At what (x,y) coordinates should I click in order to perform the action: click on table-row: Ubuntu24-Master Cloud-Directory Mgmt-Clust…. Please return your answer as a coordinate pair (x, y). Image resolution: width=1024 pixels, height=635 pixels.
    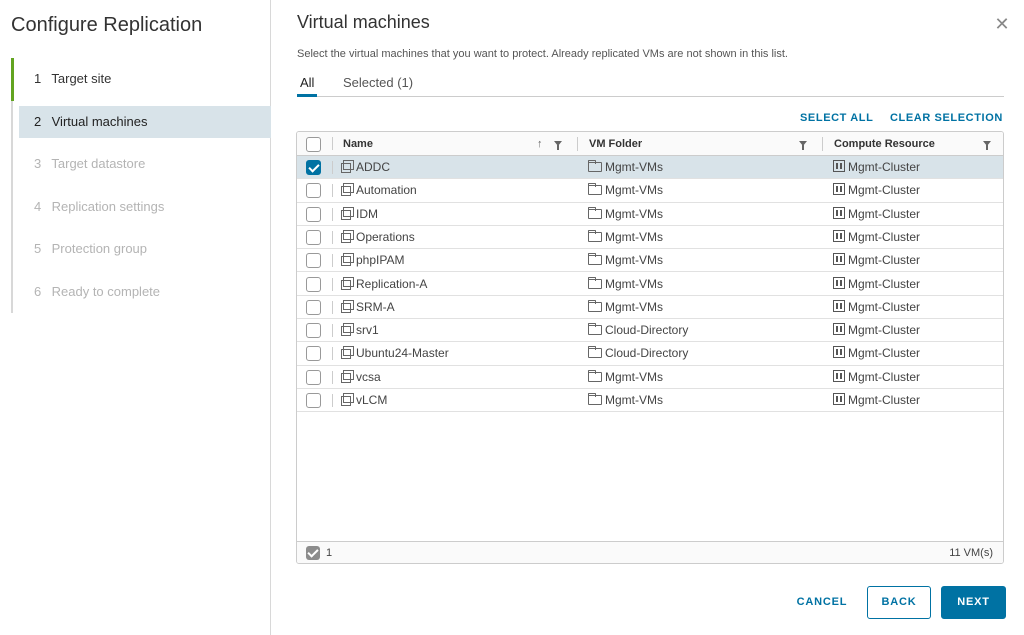
    Looking at the image, I should click on (650, 354).